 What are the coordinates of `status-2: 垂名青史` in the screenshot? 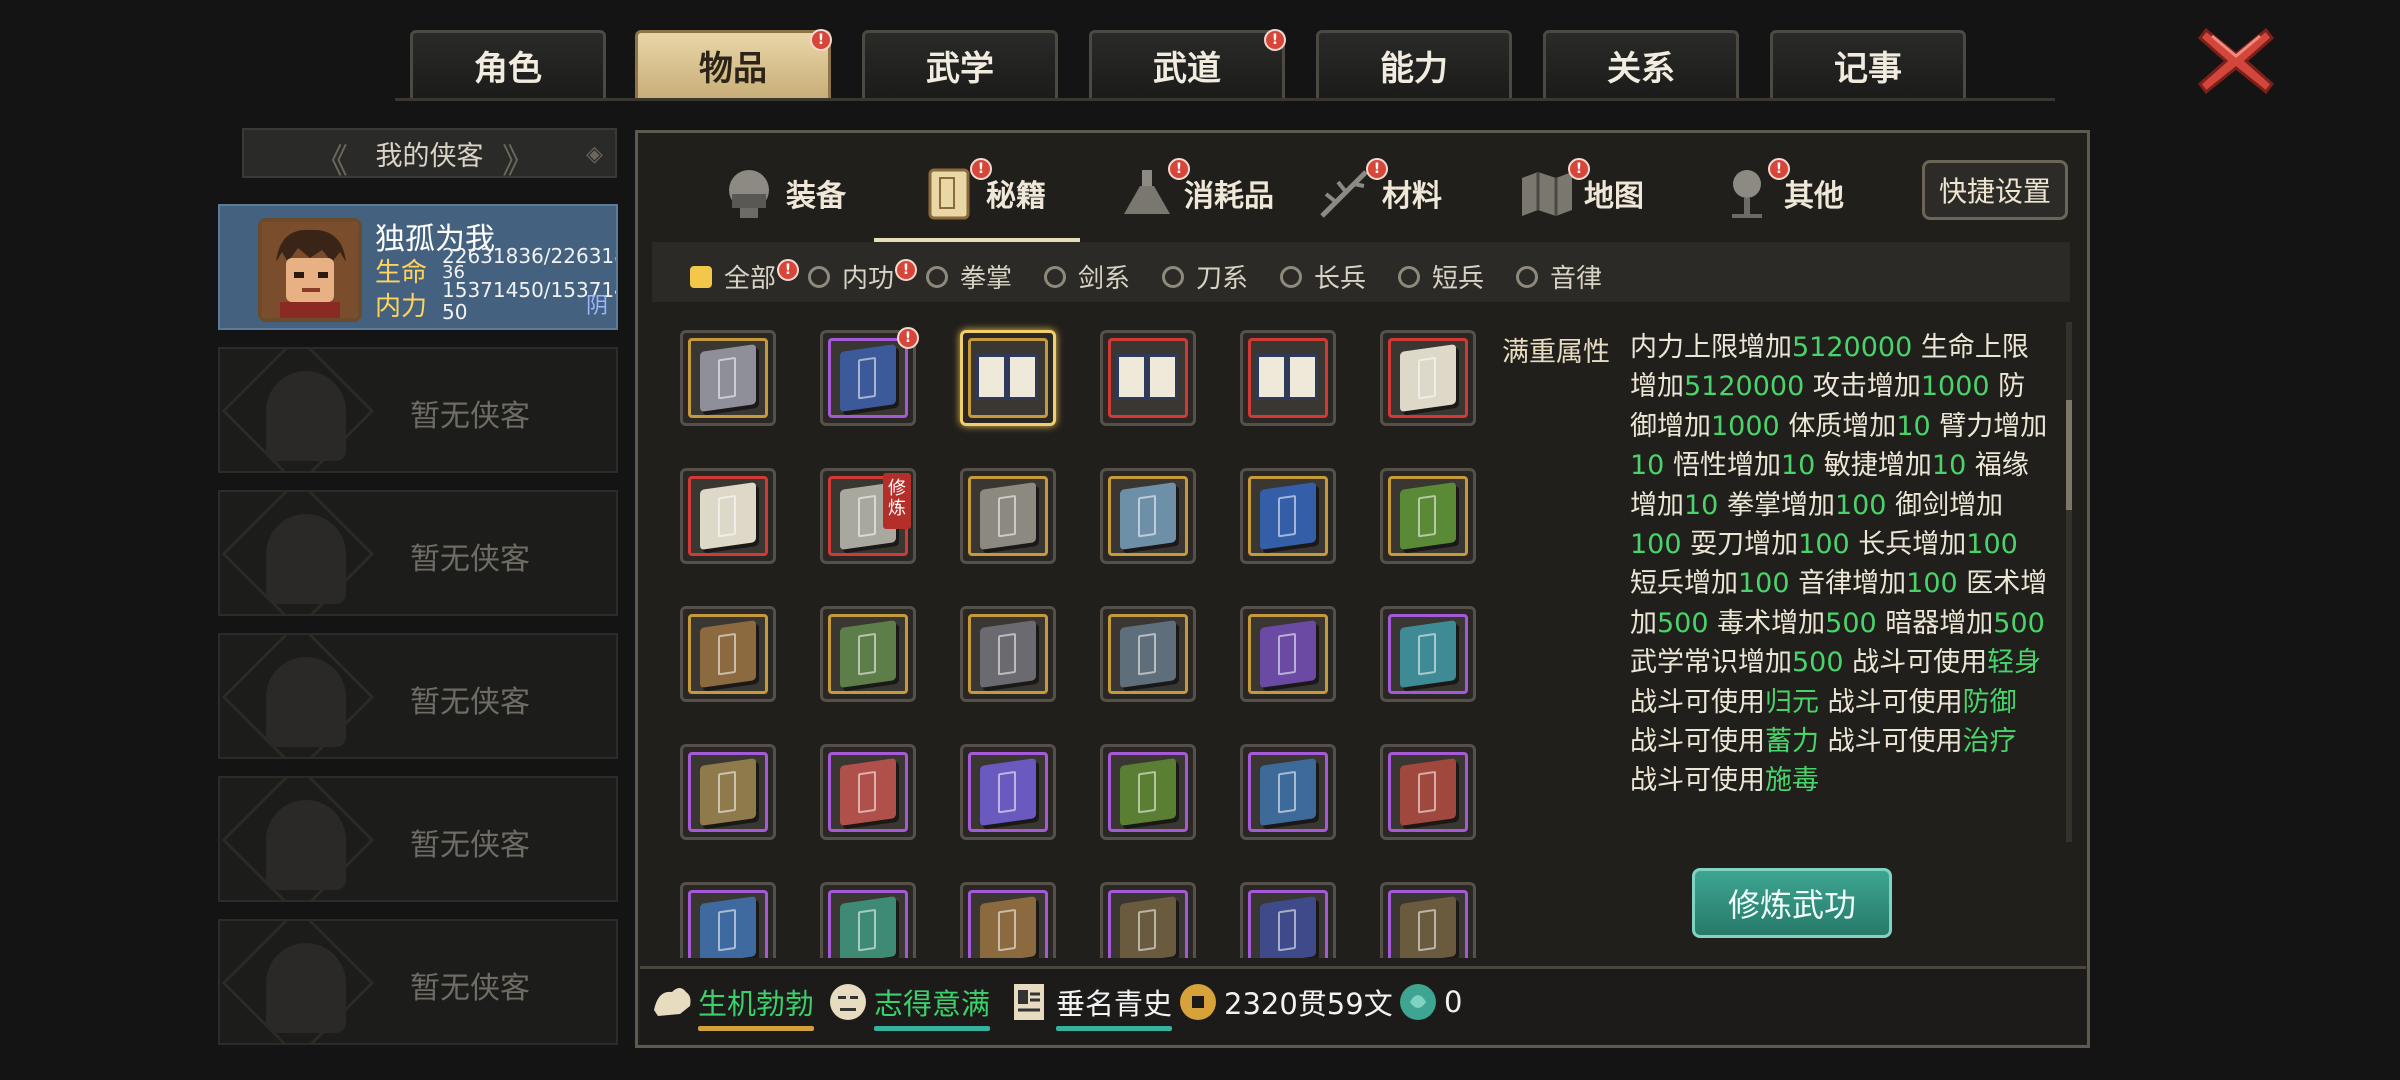 It's located at (1090, 1005).